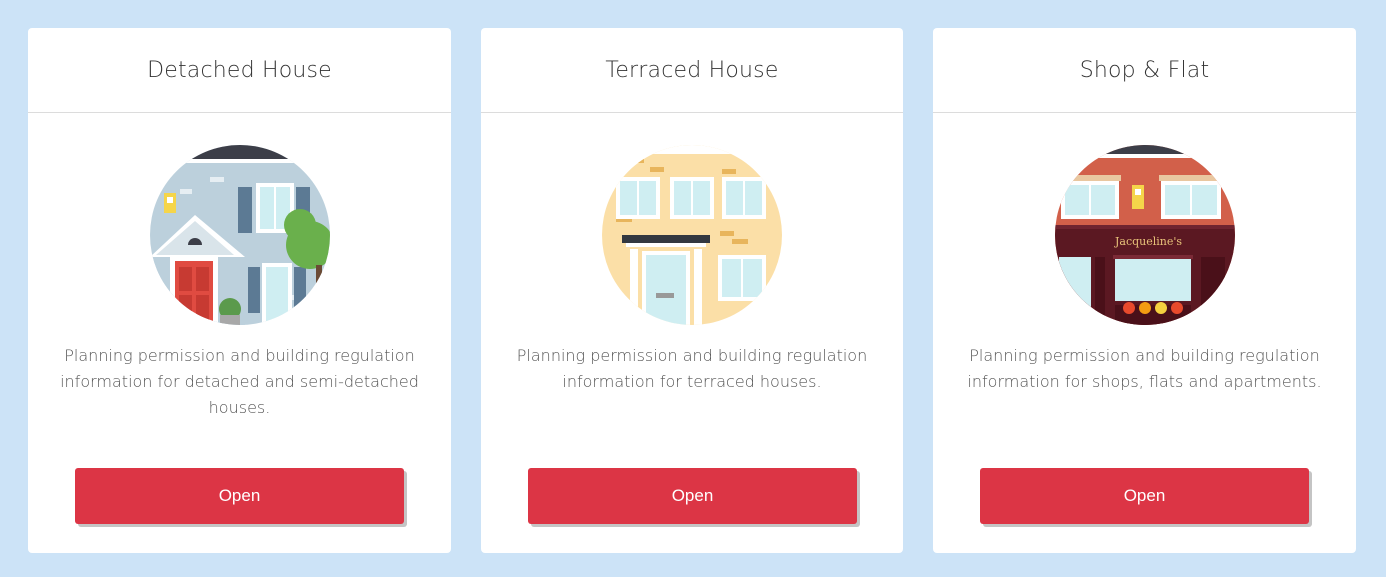  What do you see at coordinates (239, 235) in the screenshot?
I see `detached-house-illustration` at bounding box center [239, 235].